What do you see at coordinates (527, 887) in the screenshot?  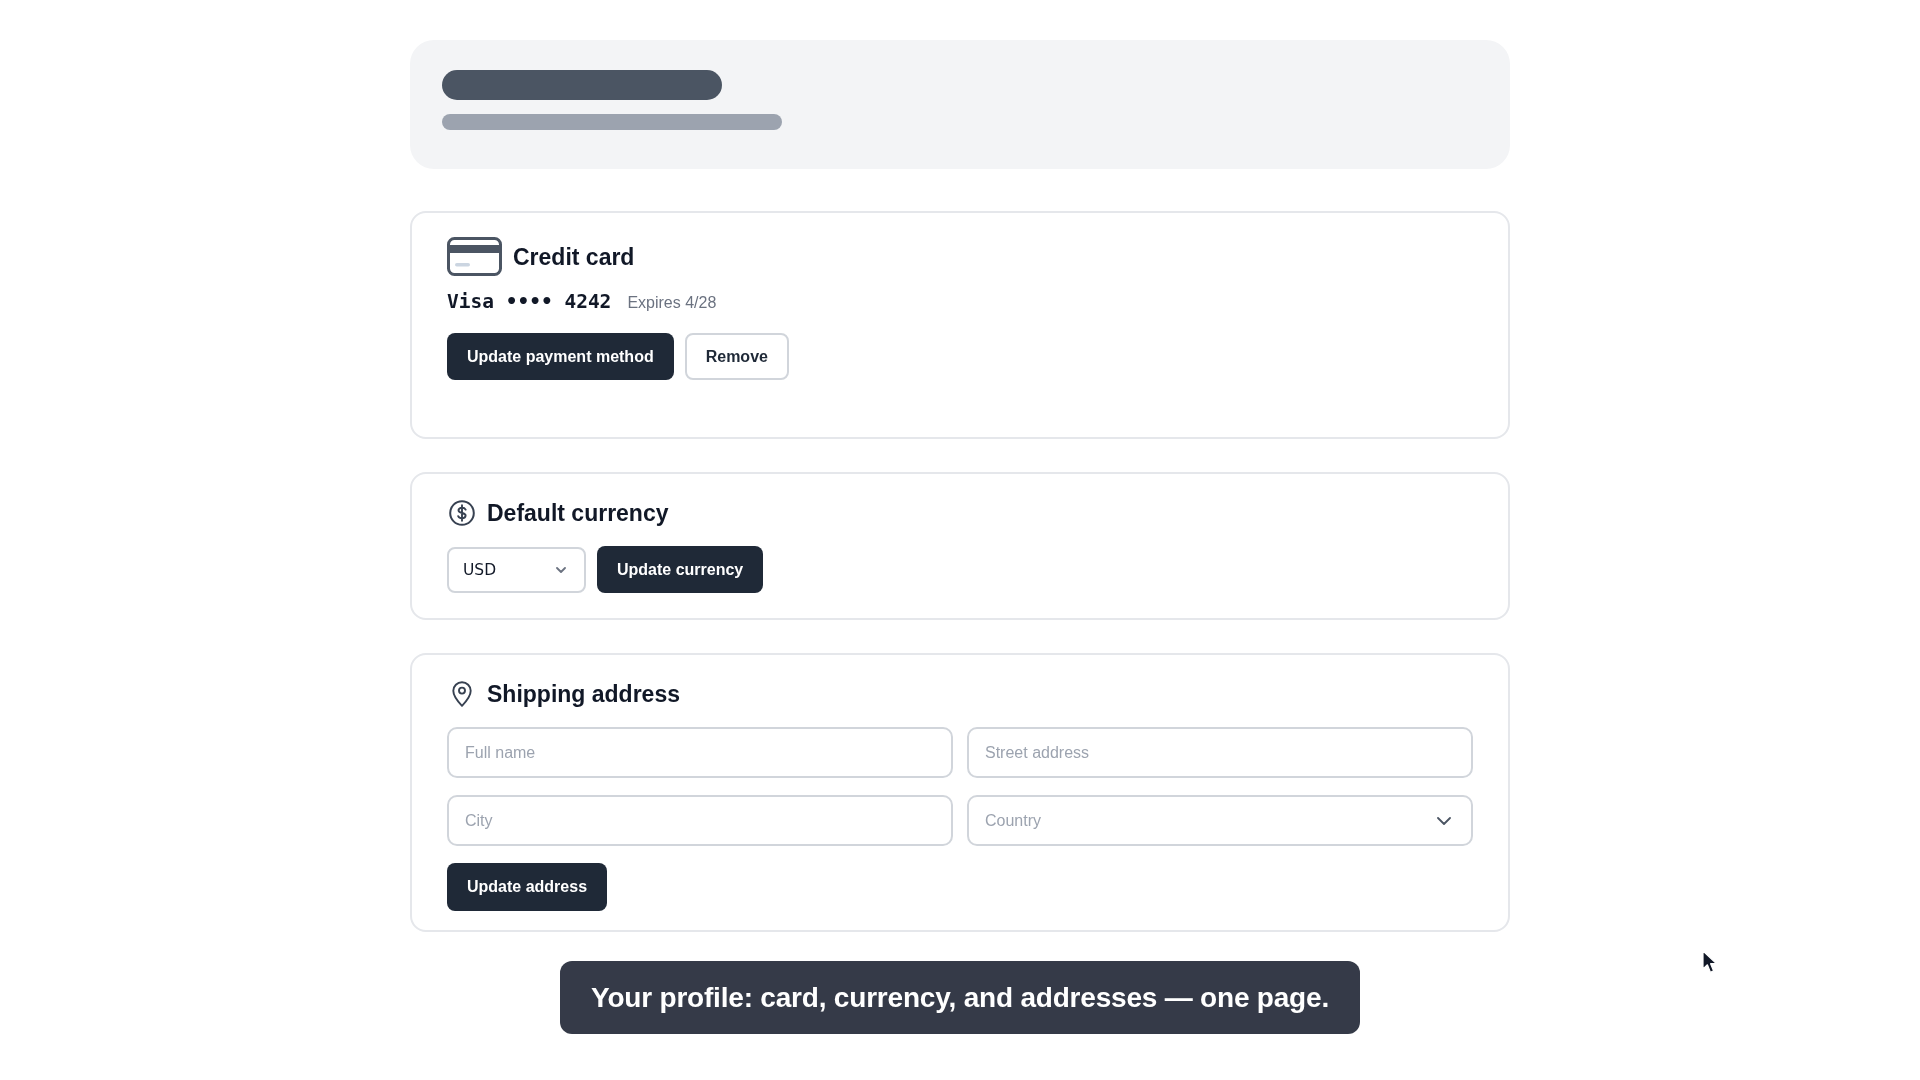 I see `action-button: Update address` at bounding box center [527, 887].